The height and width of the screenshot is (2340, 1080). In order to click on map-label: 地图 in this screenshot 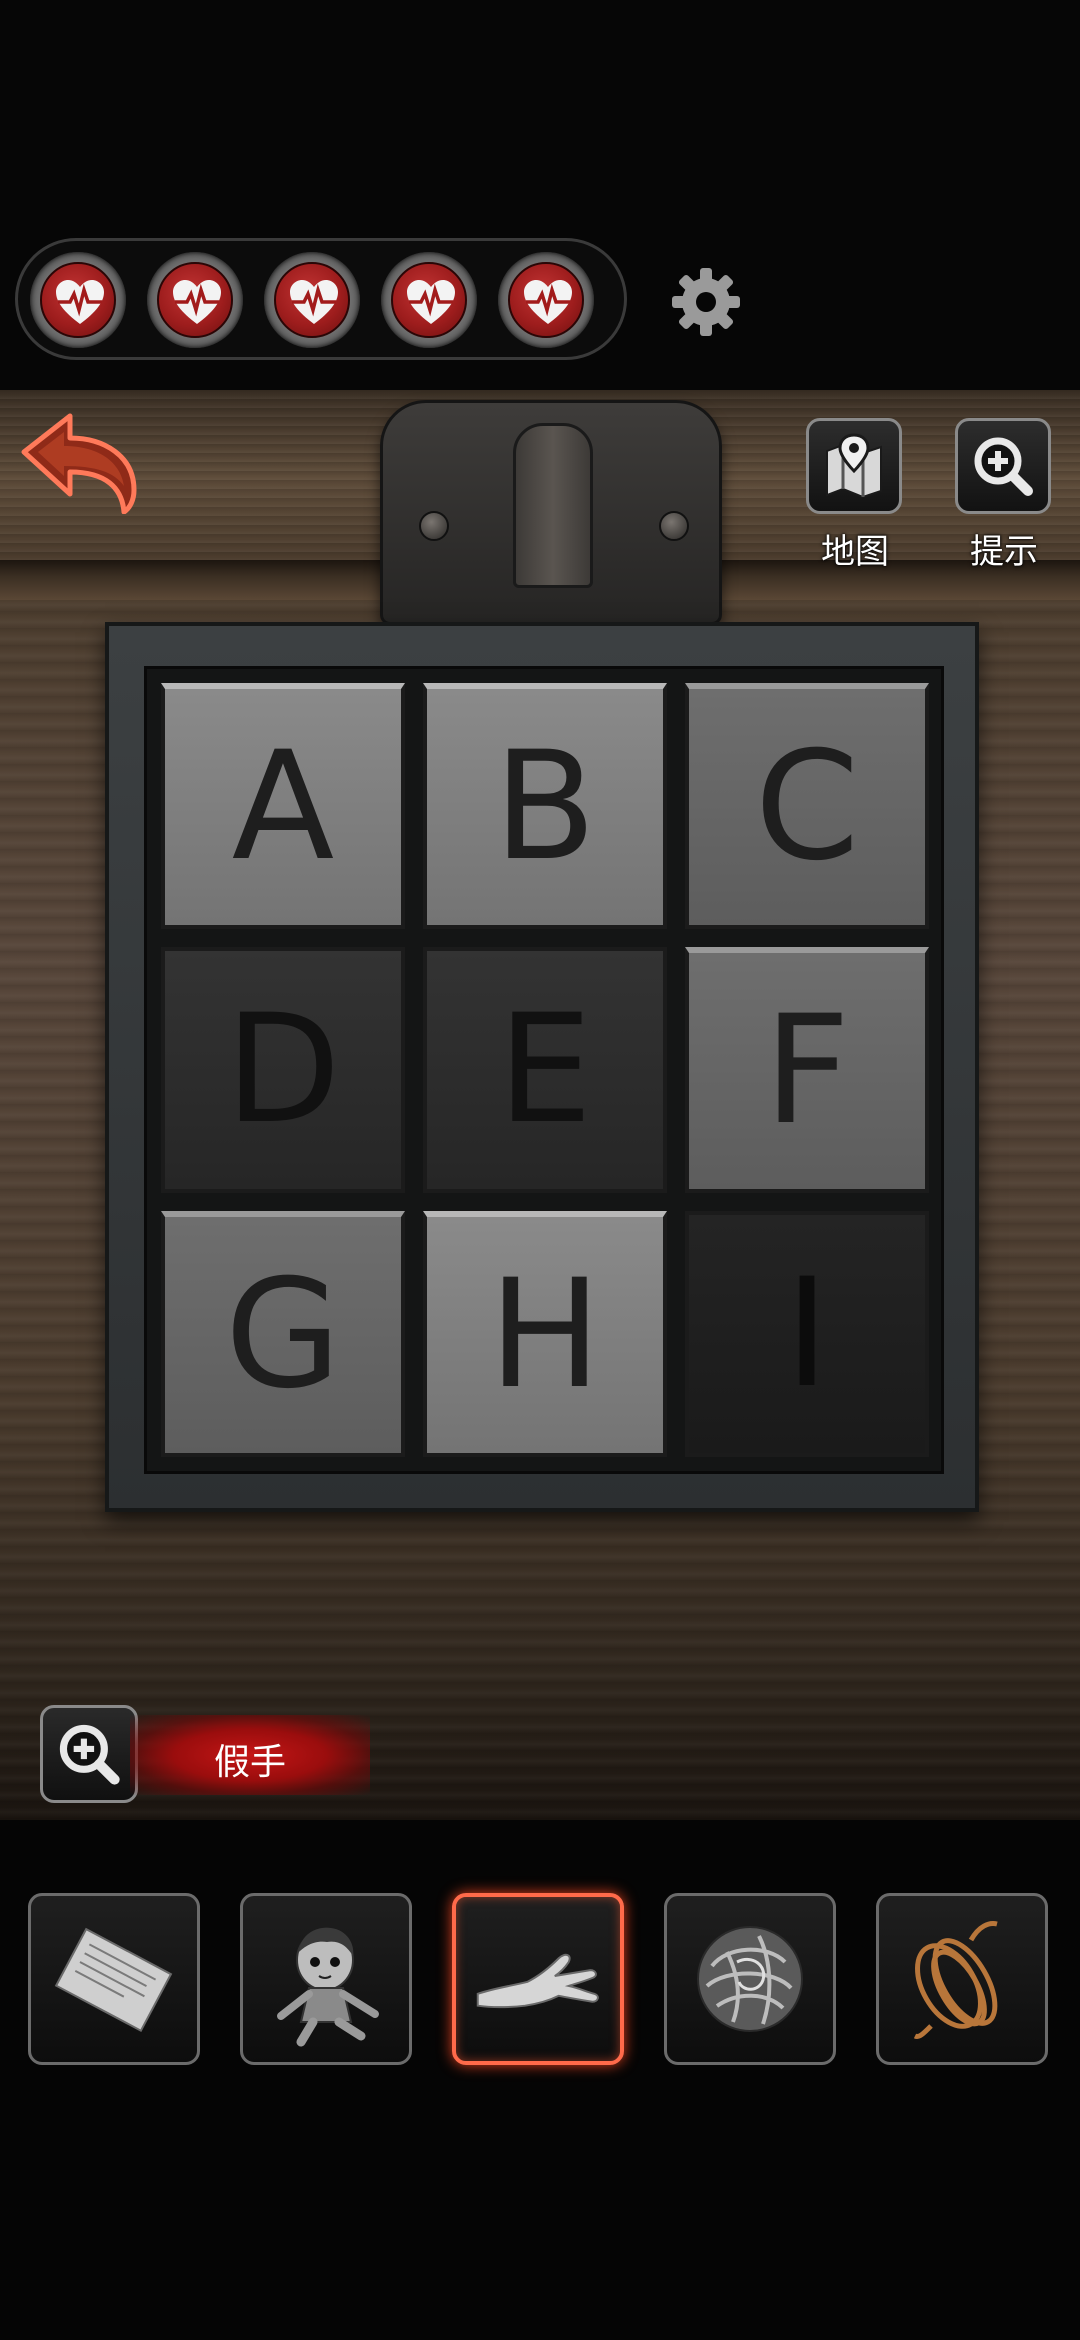, I will do `click(855, 552)`.